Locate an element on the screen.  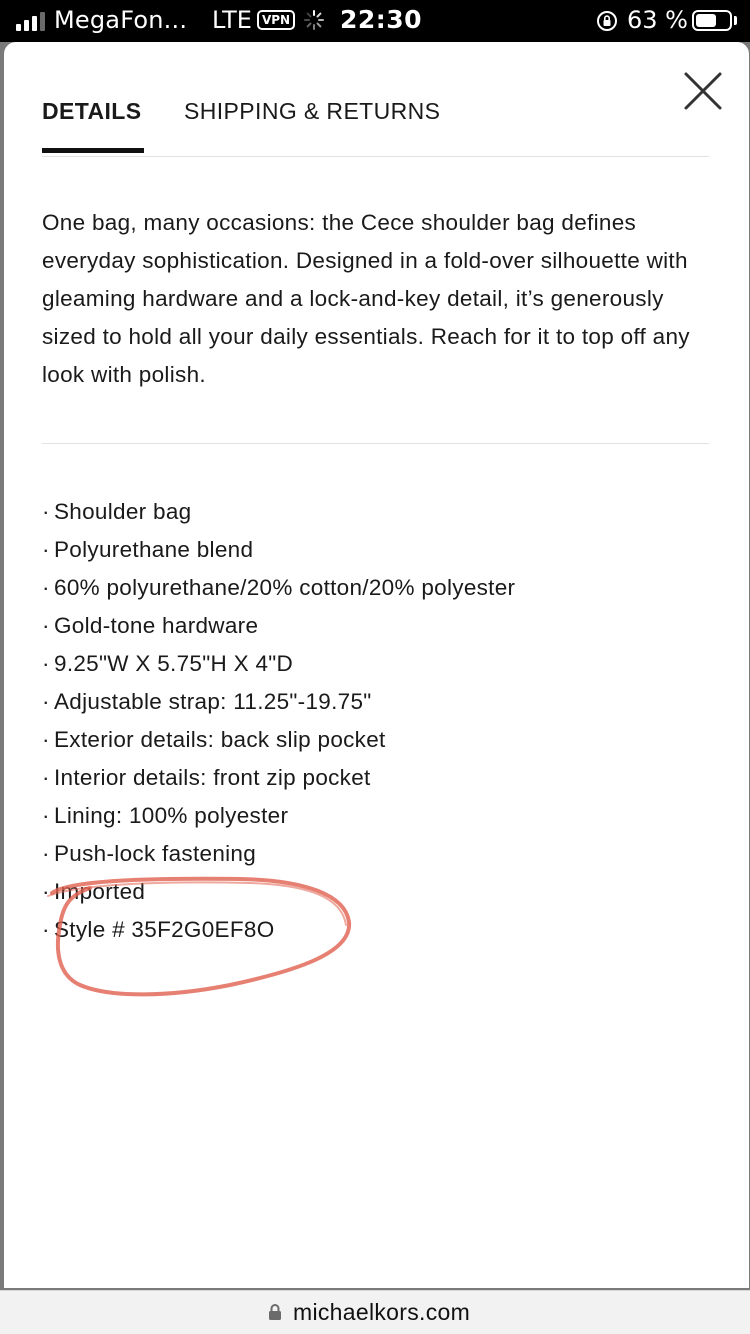
feature-text: Polyurethane blend is located at coordinates (154, 549).